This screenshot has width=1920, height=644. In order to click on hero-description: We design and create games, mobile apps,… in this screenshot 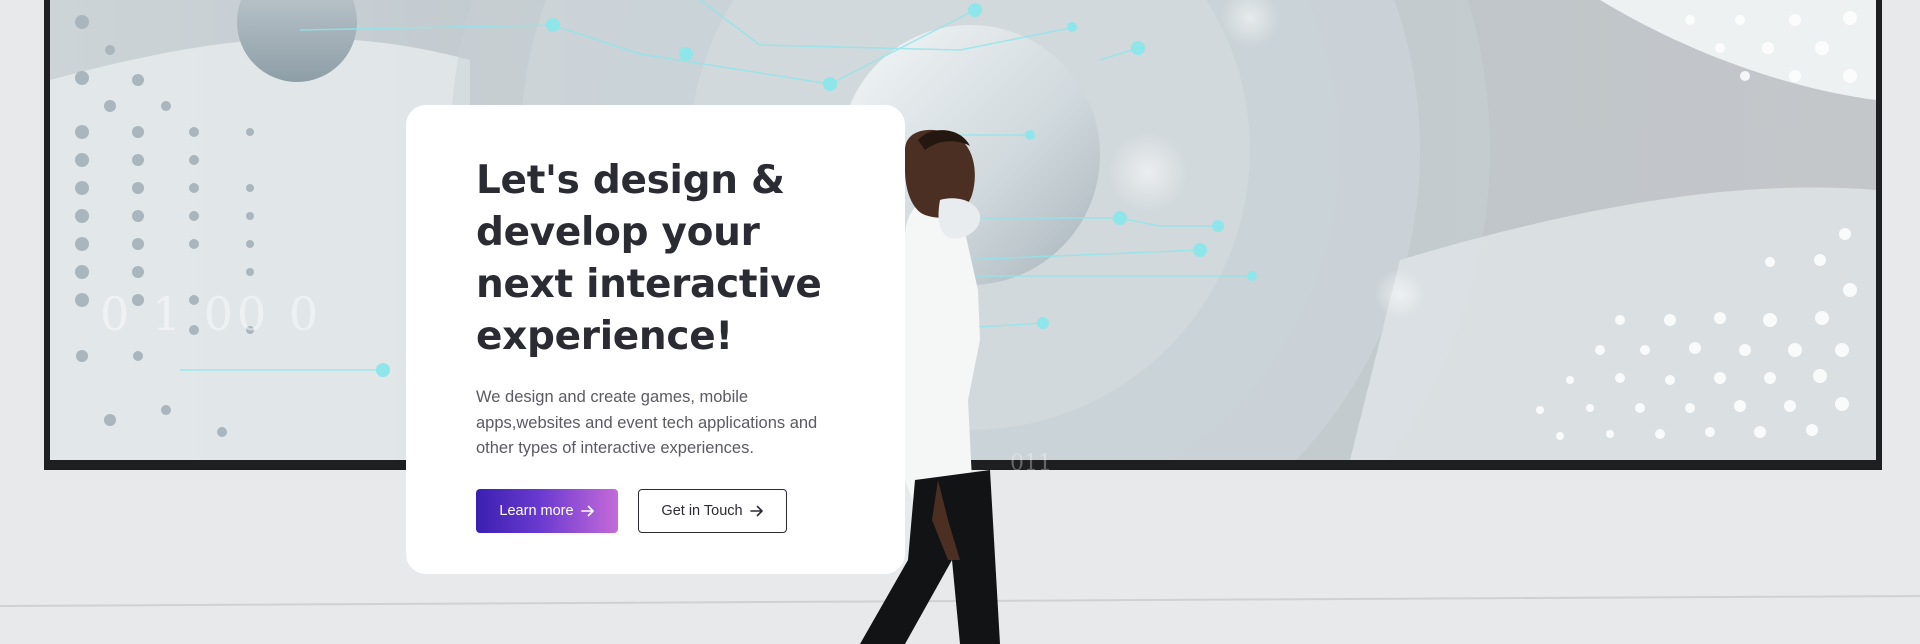, I will do `click(647, 422)`.